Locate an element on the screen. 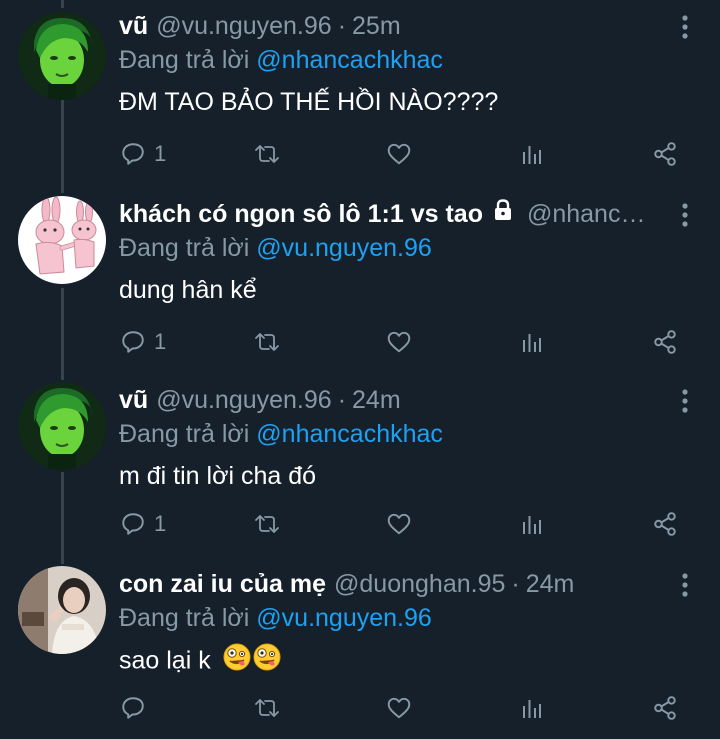 The width and height of the screenshot is (720, 739). display-name: con zai iu của mẹ is located at coordinates (222, 584).